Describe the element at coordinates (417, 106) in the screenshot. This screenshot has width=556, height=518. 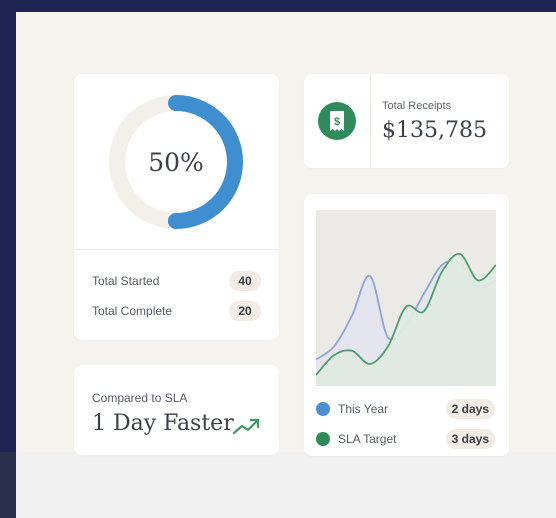
I see `receipts-label: Total Receipts` at that location.